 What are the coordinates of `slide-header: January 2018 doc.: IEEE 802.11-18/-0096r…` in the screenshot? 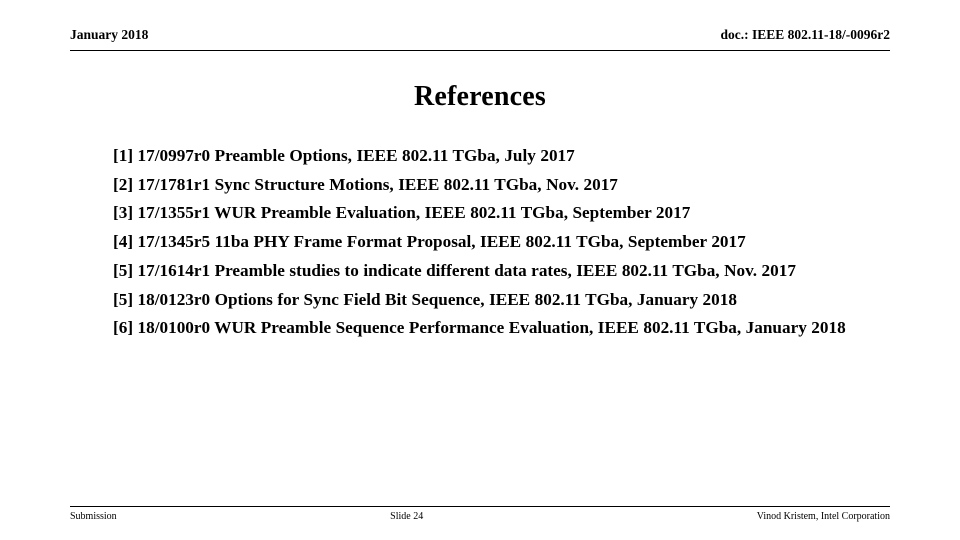 It's located at (480, 39).